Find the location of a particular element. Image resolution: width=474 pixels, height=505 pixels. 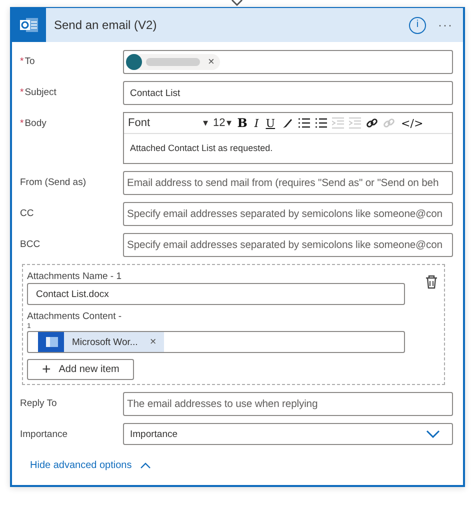

field-label: Attachments Content - is located at coordinates (74, 316).